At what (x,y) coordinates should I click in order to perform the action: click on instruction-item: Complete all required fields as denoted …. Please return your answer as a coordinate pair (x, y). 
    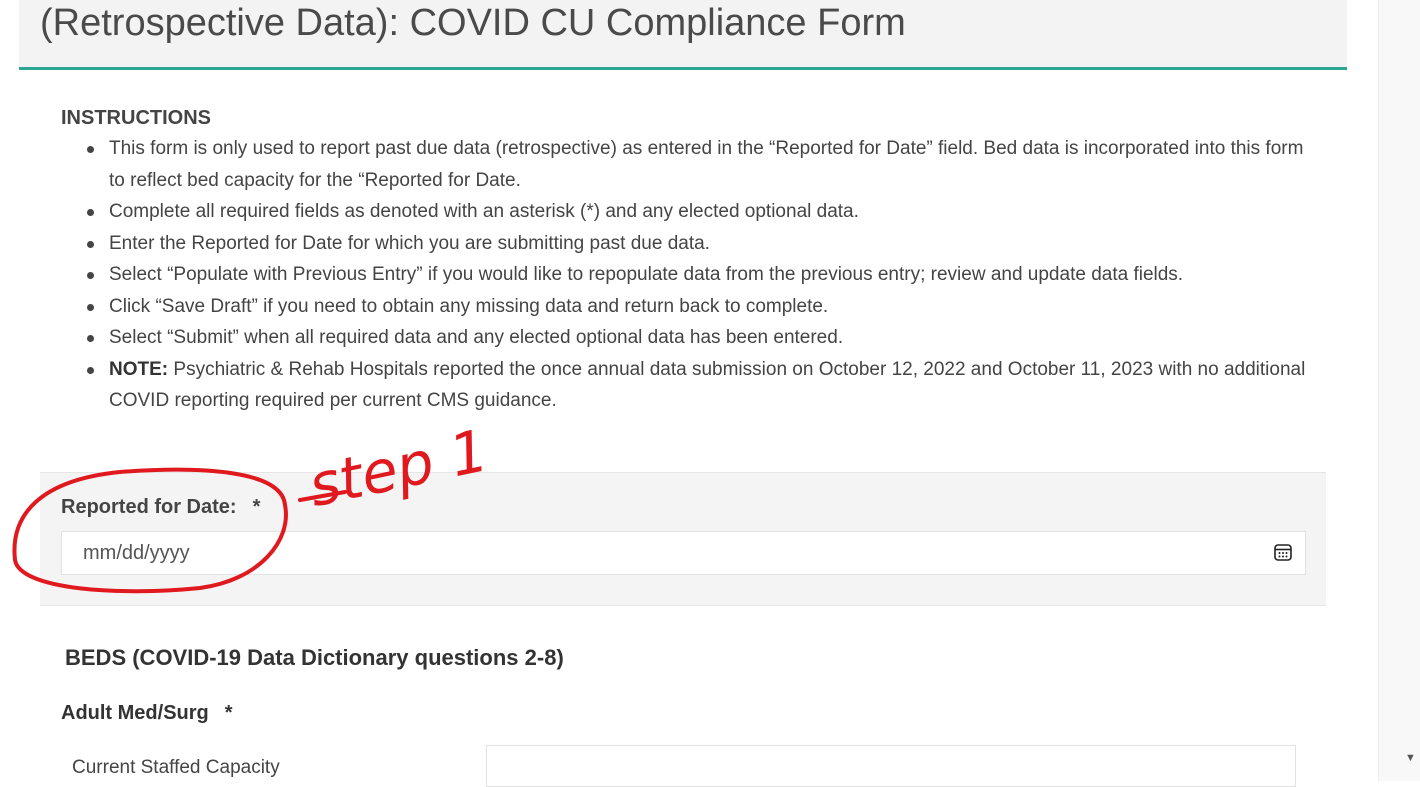
    Looking at the image, I should click on (703, 212).